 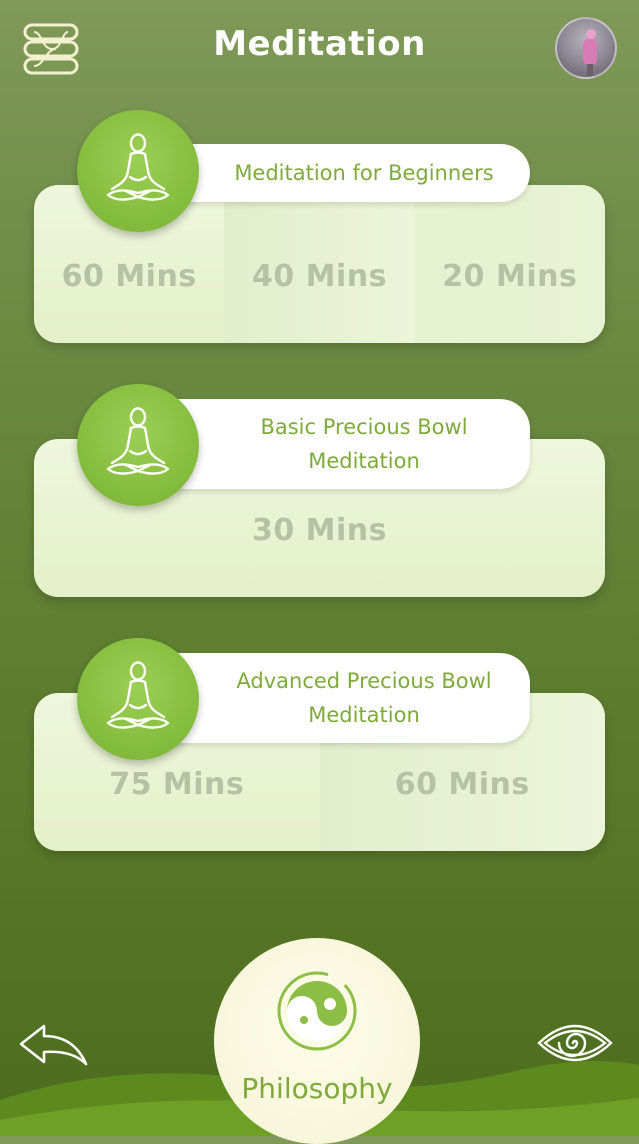 I want to click on header: Meditation, so click(x=319, y=50).